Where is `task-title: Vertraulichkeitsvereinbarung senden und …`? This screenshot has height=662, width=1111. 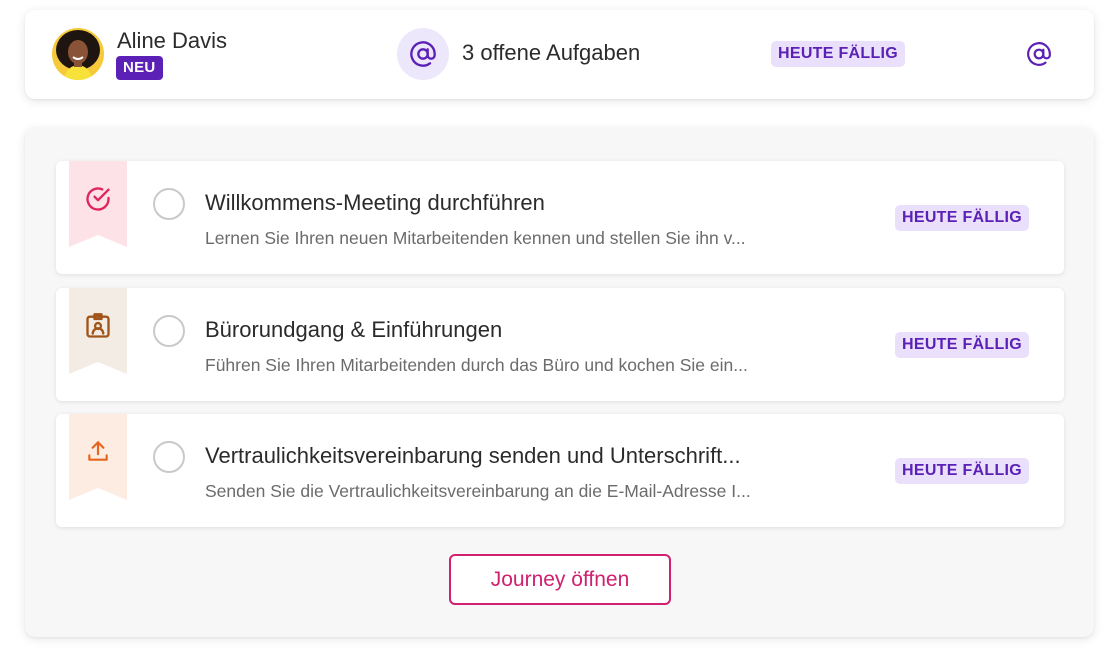 task-title: Vertraulichkeitsvereinbarung senden und … is located at coordinates (473, 455).